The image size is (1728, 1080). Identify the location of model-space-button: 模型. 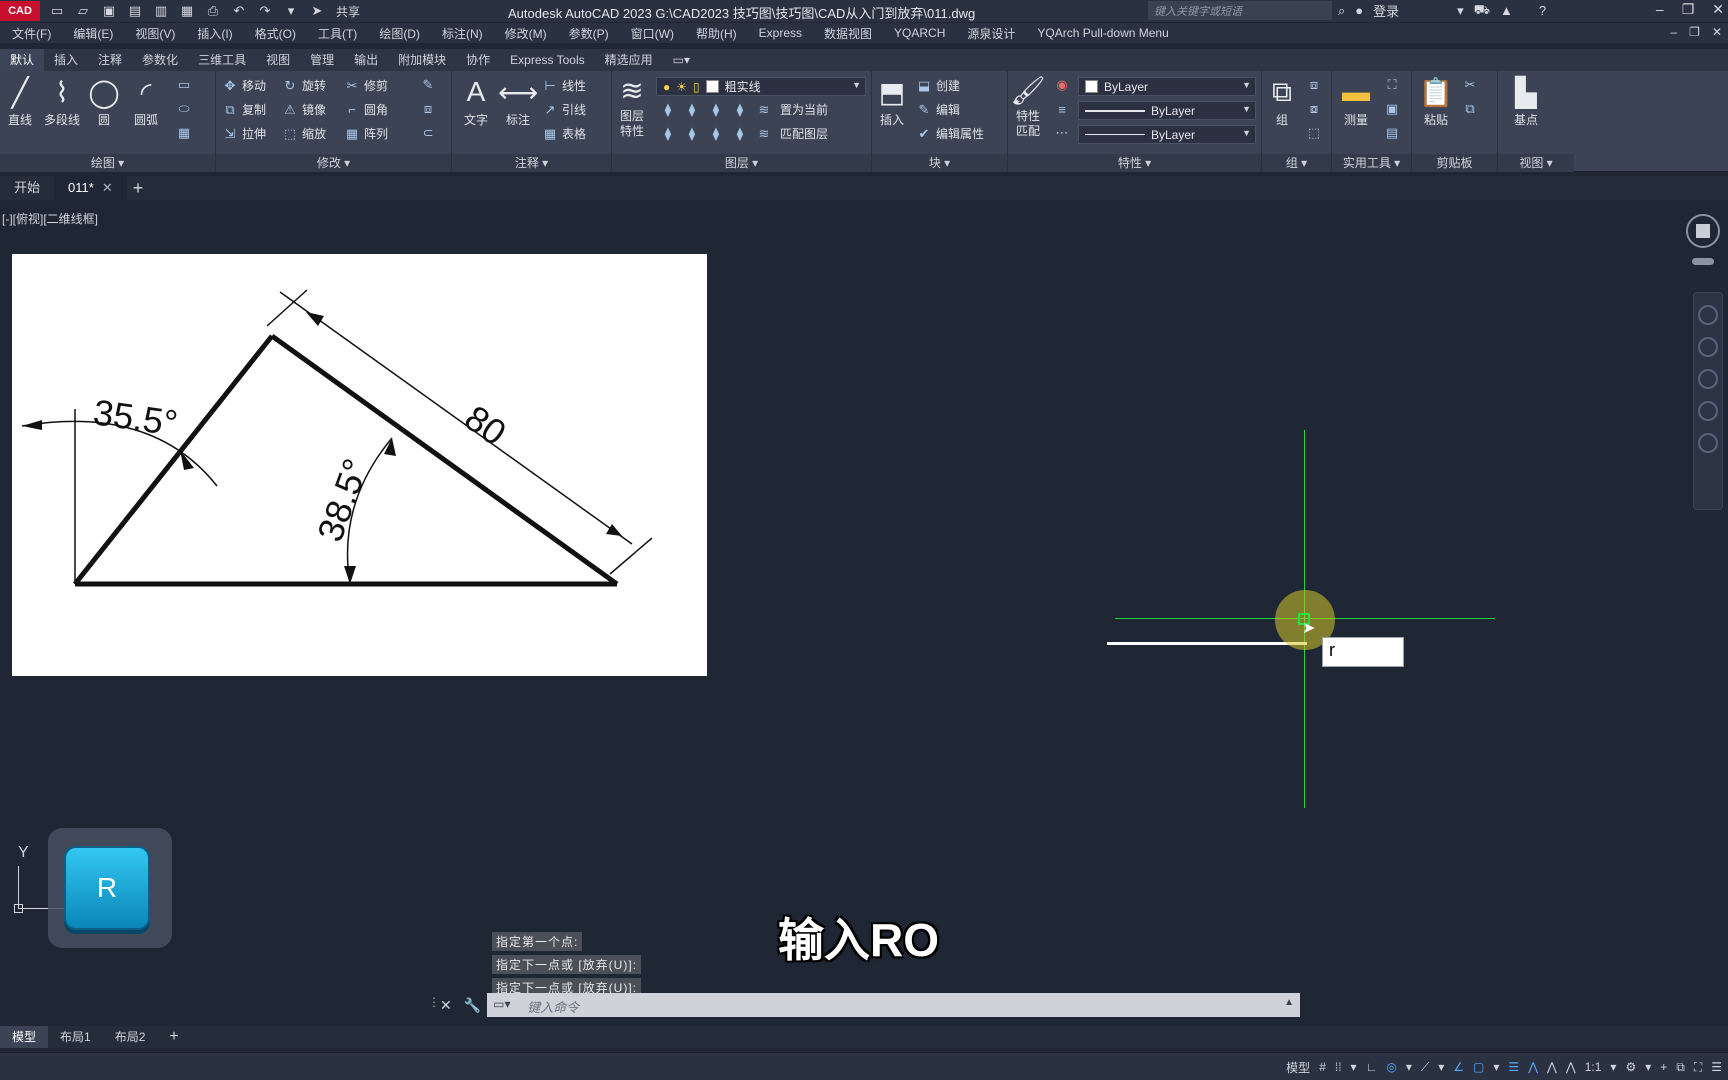
(1298, 1067).